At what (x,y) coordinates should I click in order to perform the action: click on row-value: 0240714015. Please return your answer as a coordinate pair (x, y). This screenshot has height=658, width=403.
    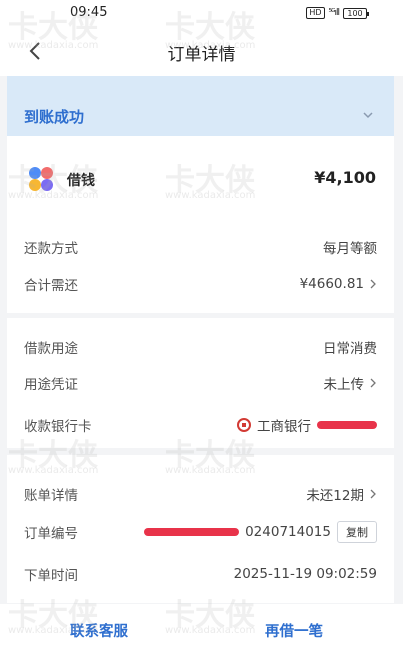
    Looking at the image, I should click on (288, 532).